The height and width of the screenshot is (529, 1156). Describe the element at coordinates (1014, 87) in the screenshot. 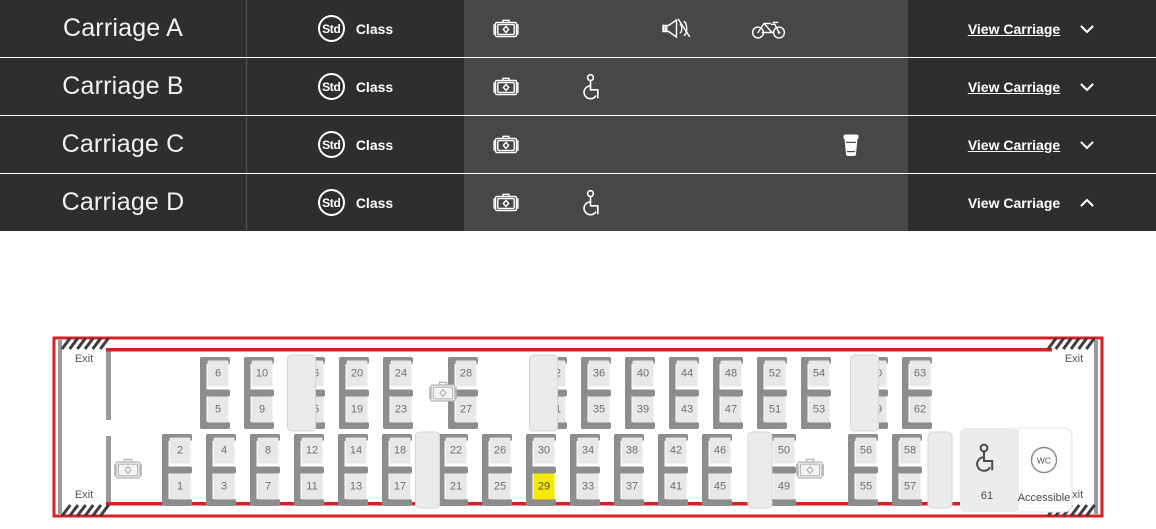

I see `view-carriage-link-b: View Carriage` at that location.